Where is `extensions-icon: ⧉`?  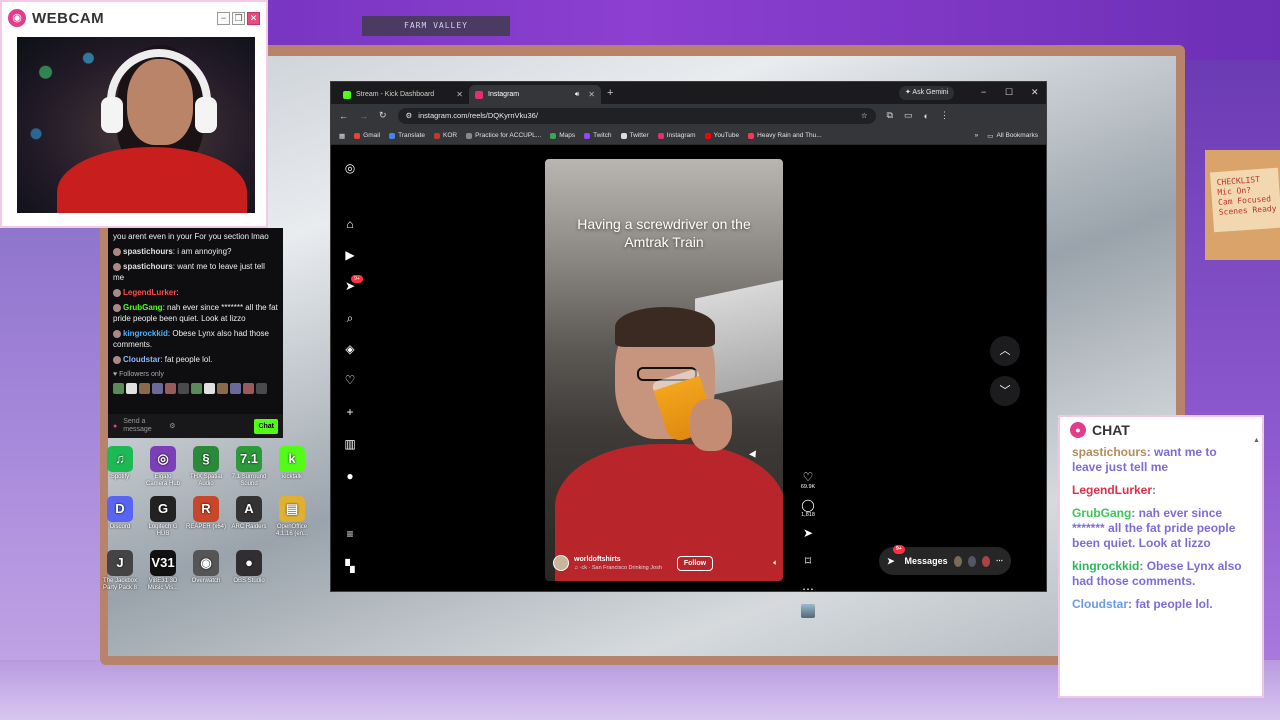 extensions-icon: ⧉ is located at coordinates (890, 115).